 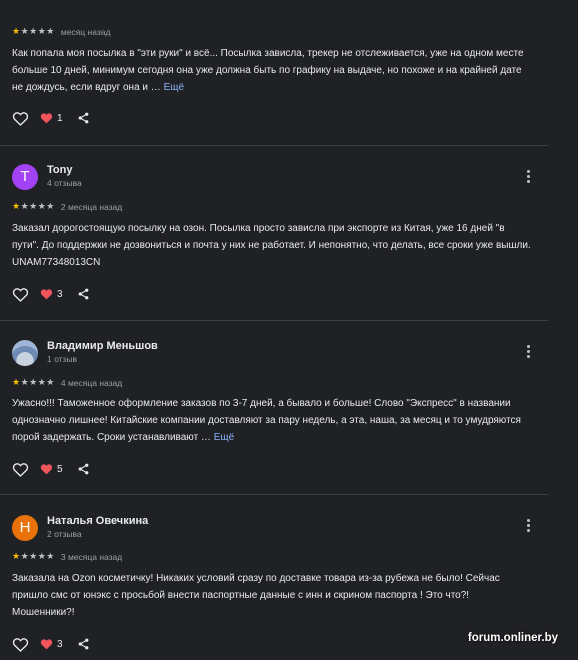 I want to click on reviewer-name: Владимир Меньшов, so click(x=102, y=346).